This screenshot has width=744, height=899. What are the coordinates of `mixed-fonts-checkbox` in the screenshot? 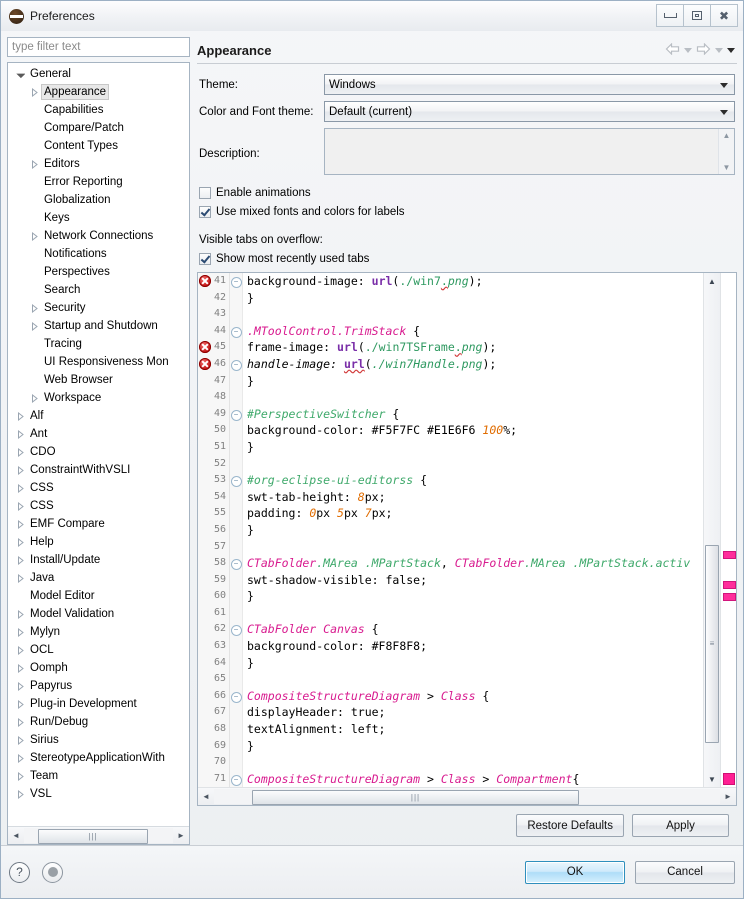 It's located at (205, 211).